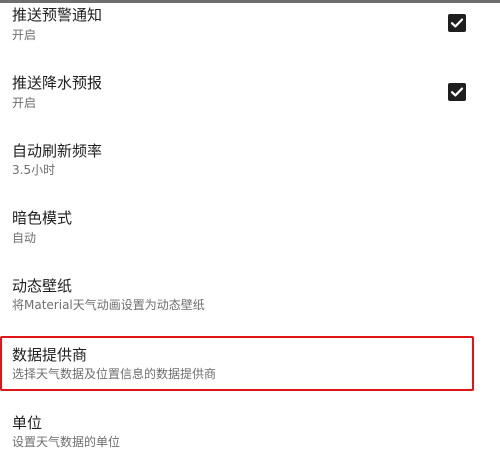 This screenshot has width=500, height=476. I want to click on pref-alert-notification: 推送预警通知 开启, so click(250, 34).